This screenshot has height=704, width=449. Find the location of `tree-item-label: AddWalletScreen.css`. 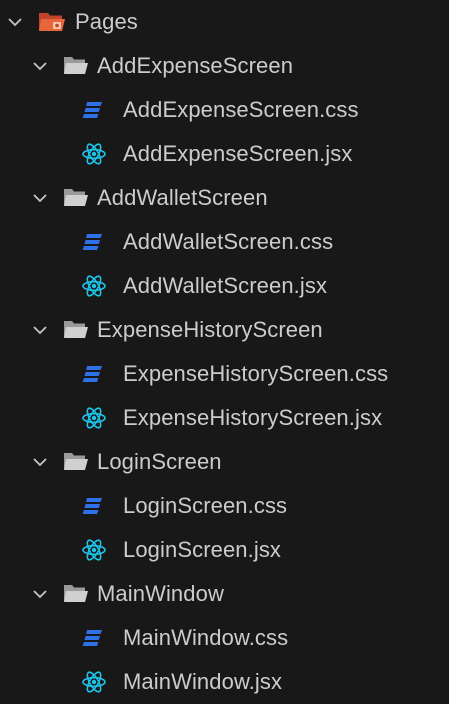

tree-item-label: AddWalletScreen.css is located at coordinates (228, 241).